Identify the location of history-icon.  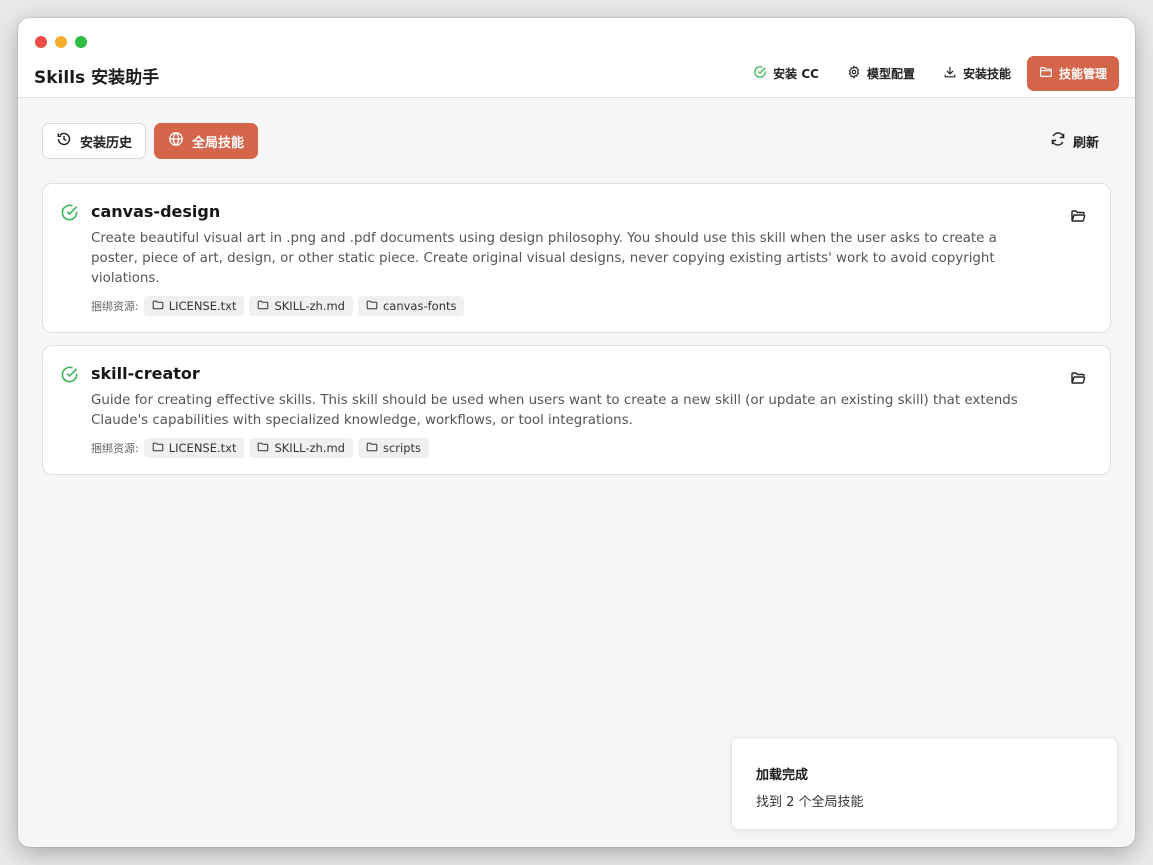
(64, 141).